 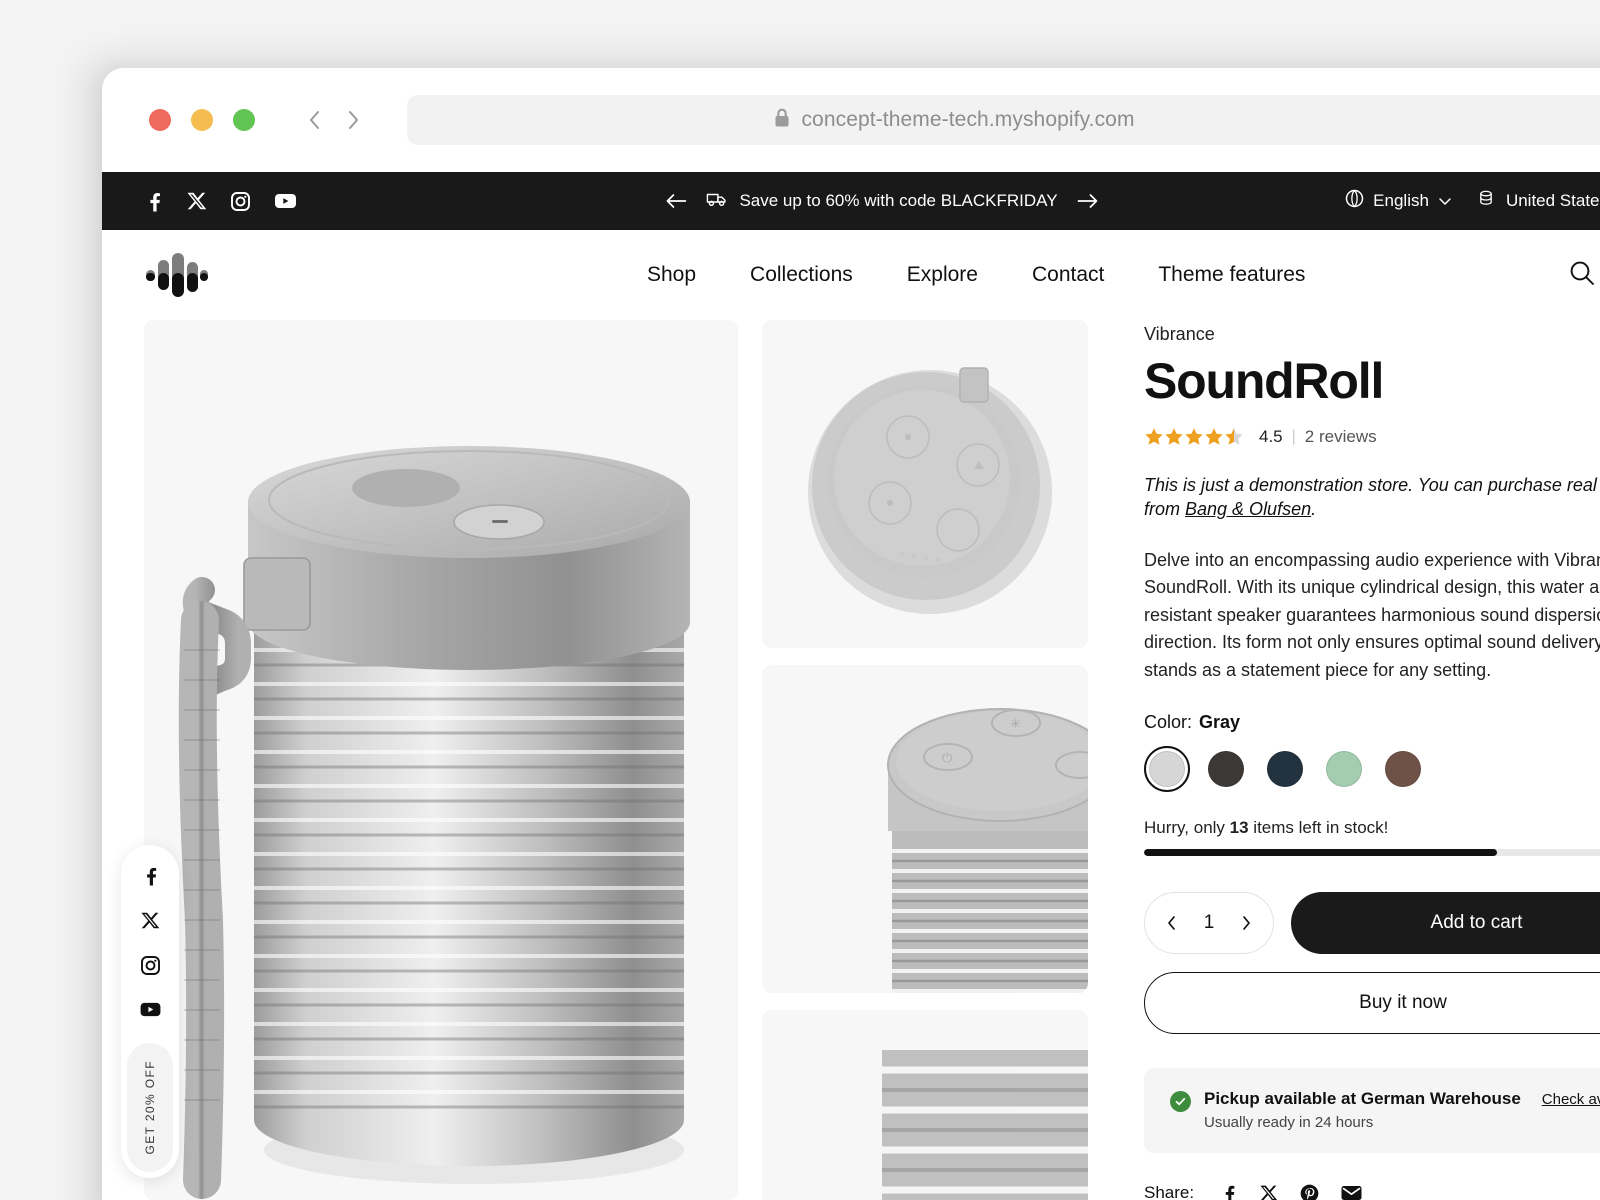 I want to click on maximize-window-button, so click(x=244, y=120).